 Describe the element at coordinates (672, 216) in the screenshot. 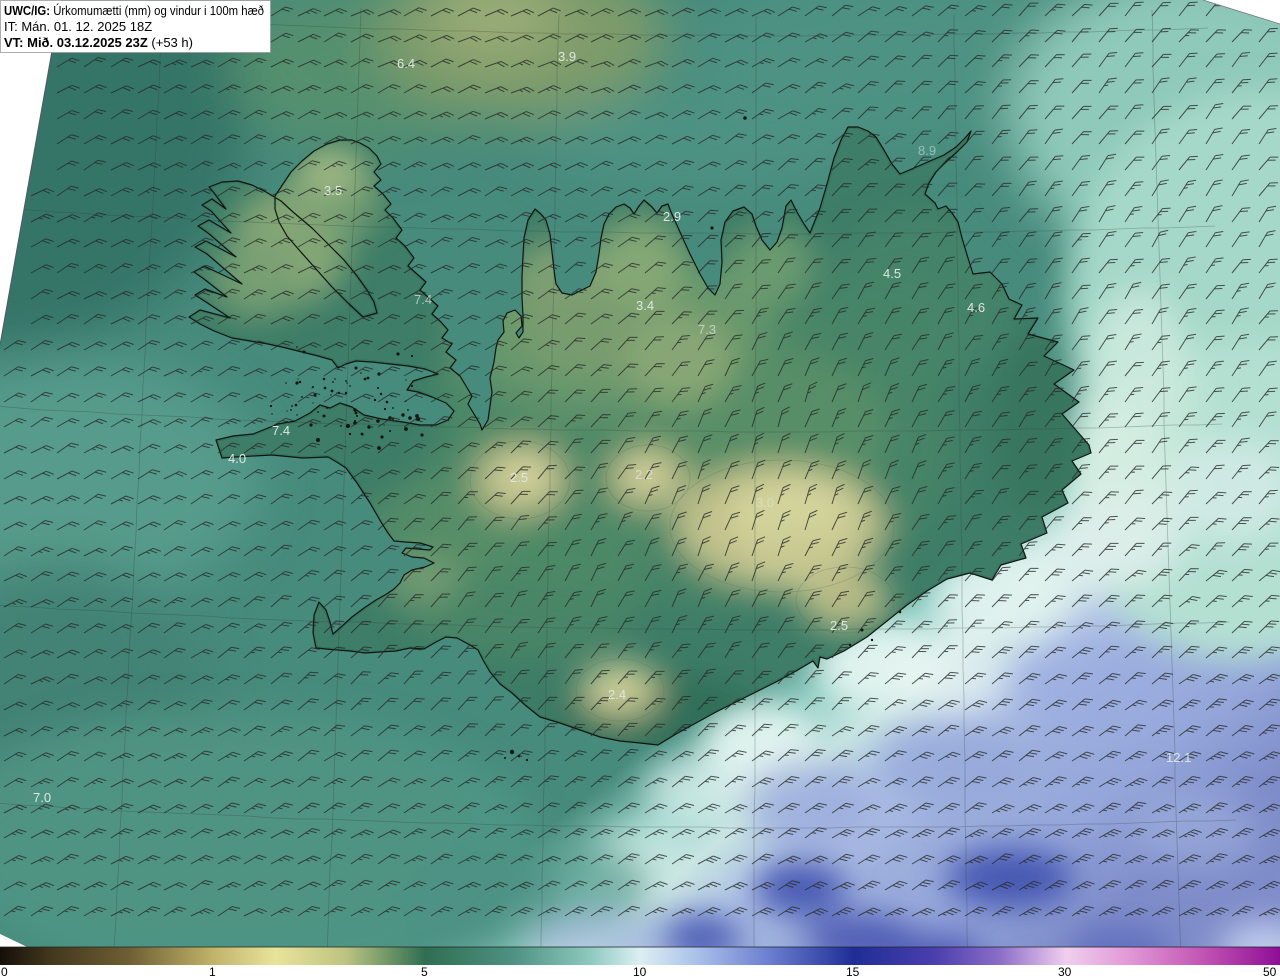

I see `svg-text: 2.9` at that location.